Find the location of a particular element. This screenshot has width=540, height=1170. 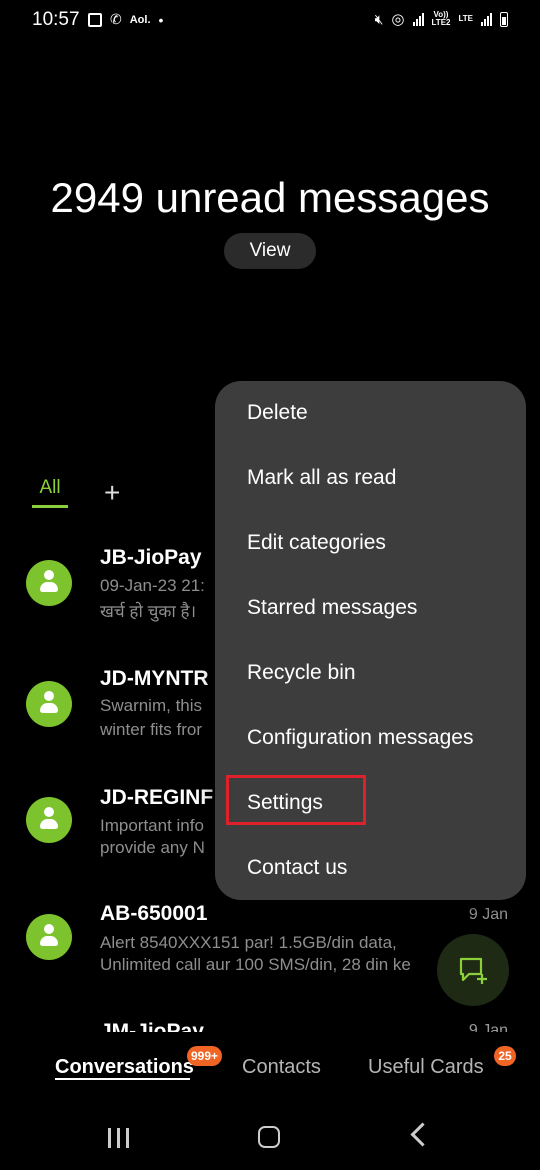

conversation-preview-line1: 09-Jan-23 21: is located at coordinates (152, 585).